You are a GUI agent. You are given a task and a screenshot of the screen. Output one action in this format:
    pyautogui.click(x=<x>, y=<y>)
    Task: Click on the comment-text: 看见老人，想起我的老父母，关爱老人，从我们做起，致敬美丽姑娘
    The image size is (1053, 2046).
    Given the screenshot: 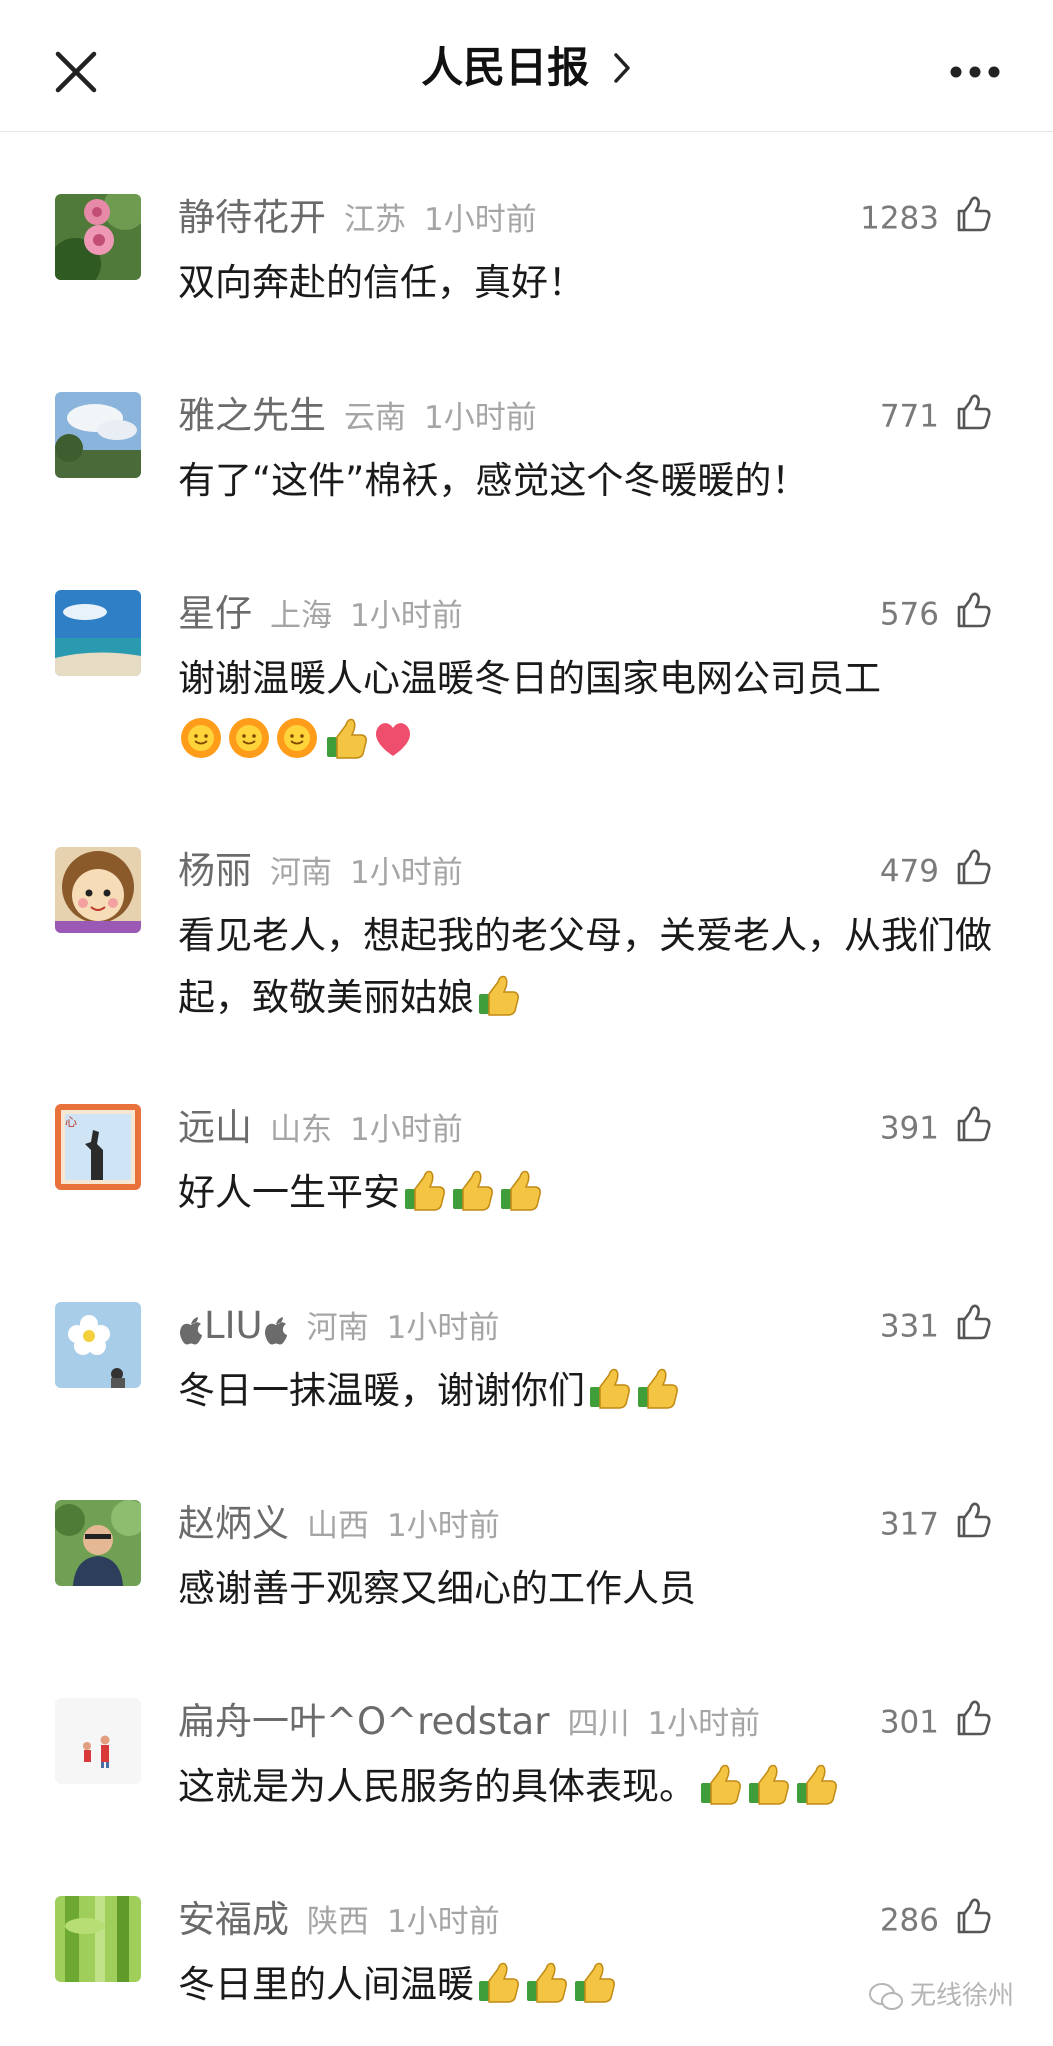 What is the action you would take?
    pyautogui.click(x=588, y=967)
    